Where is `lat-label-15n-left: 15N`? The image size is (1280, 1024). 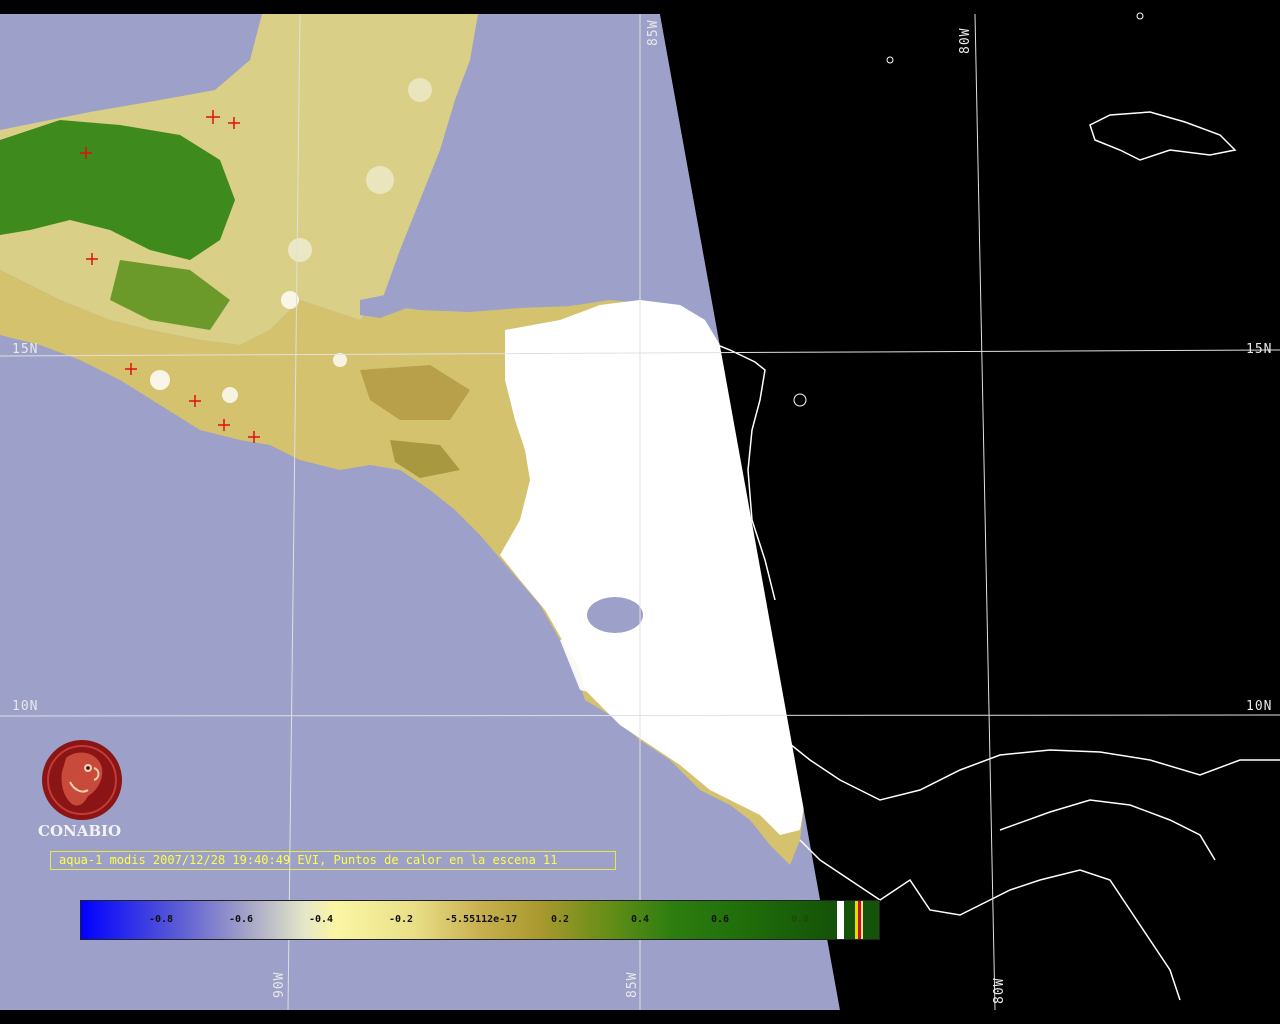 lat-label-15n-left: 15N is located at coordinates (25, 349).